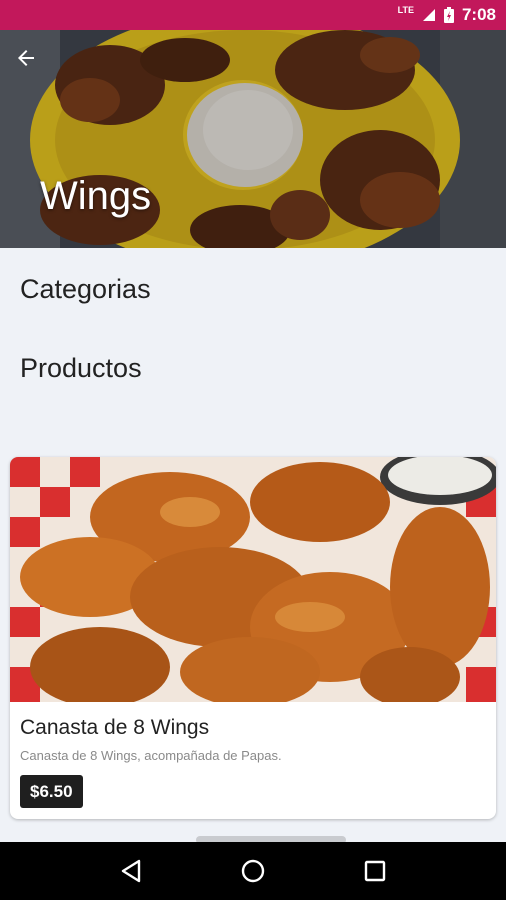  I want to click on square-recents-icon, so click(375, 871).